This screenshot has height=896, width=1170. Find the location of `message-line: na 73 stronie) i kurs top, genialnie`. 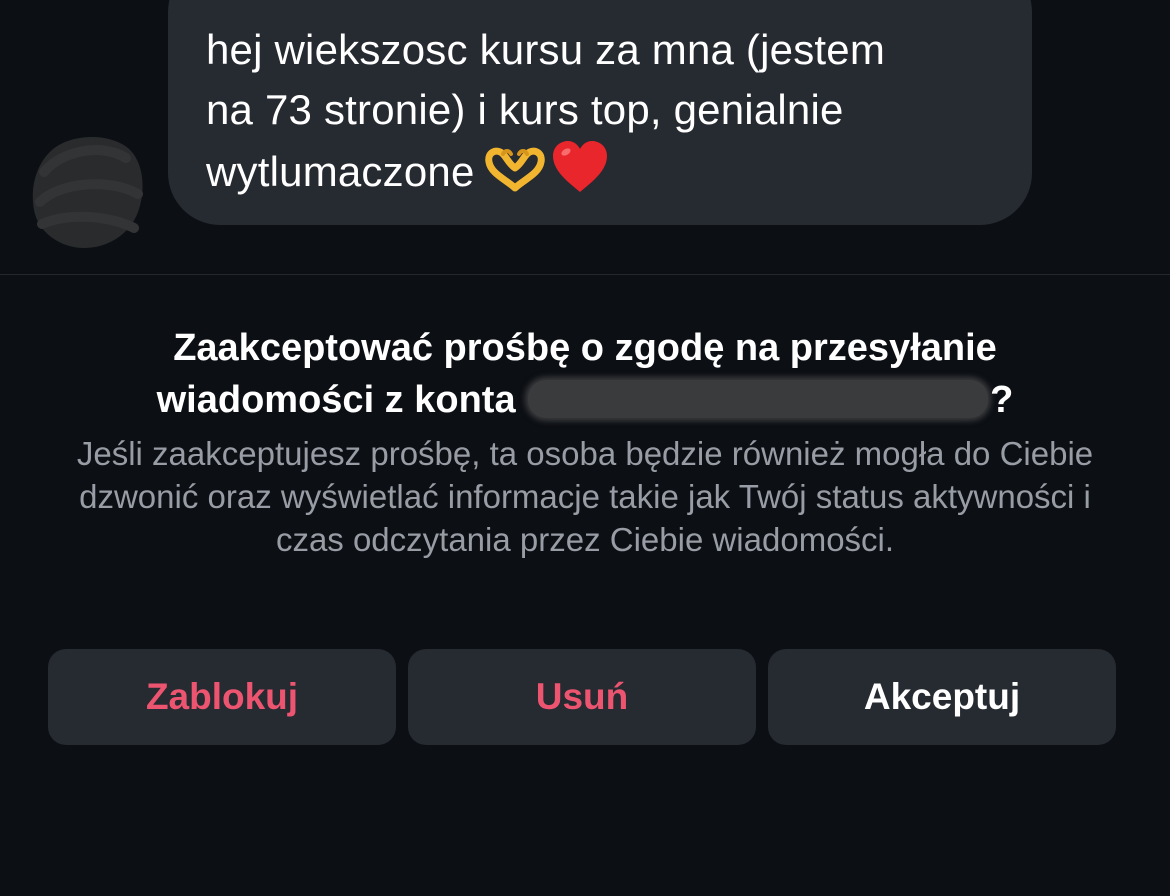

message-line: na 73 stronie) i kurs top, genialnie is located at coordinates (525, 109).